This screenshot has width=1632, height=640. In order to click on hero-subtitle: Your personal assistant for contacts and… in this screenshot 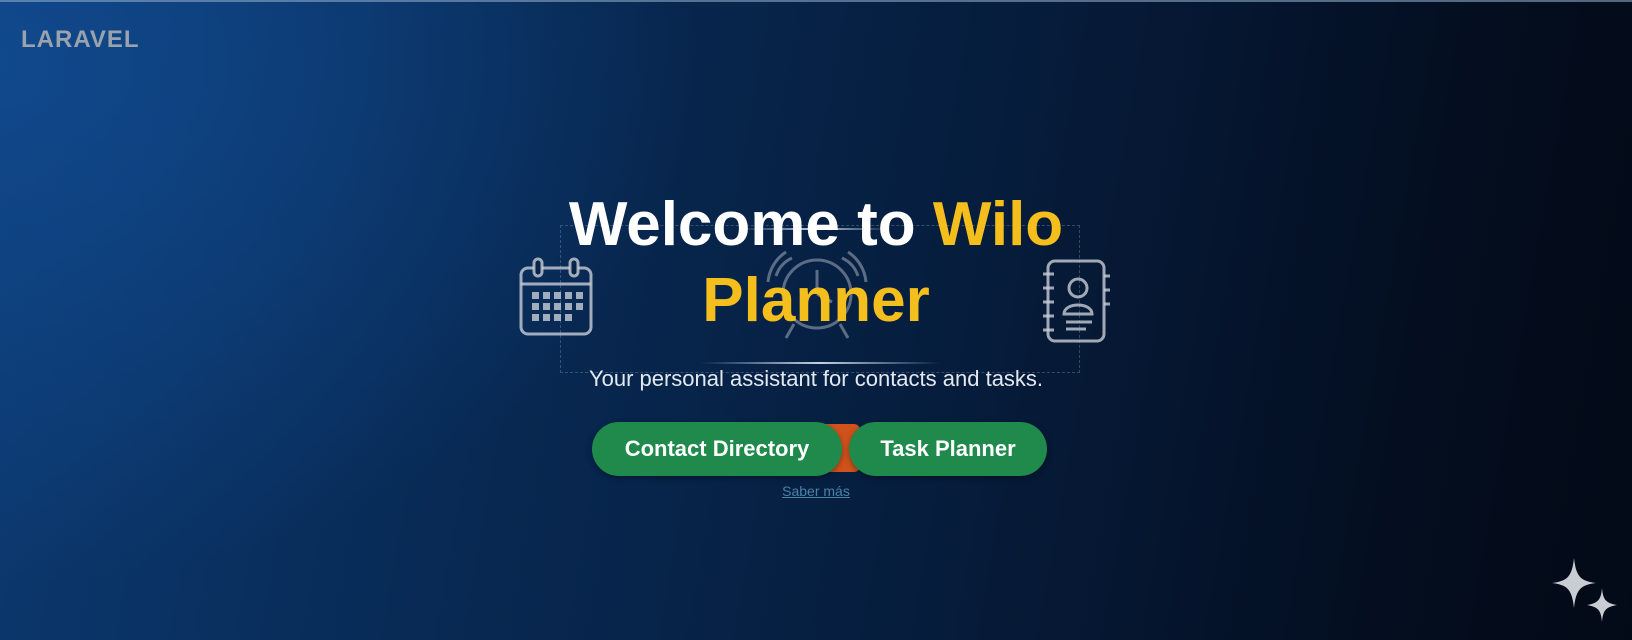, I will do `click(816, 378)`.